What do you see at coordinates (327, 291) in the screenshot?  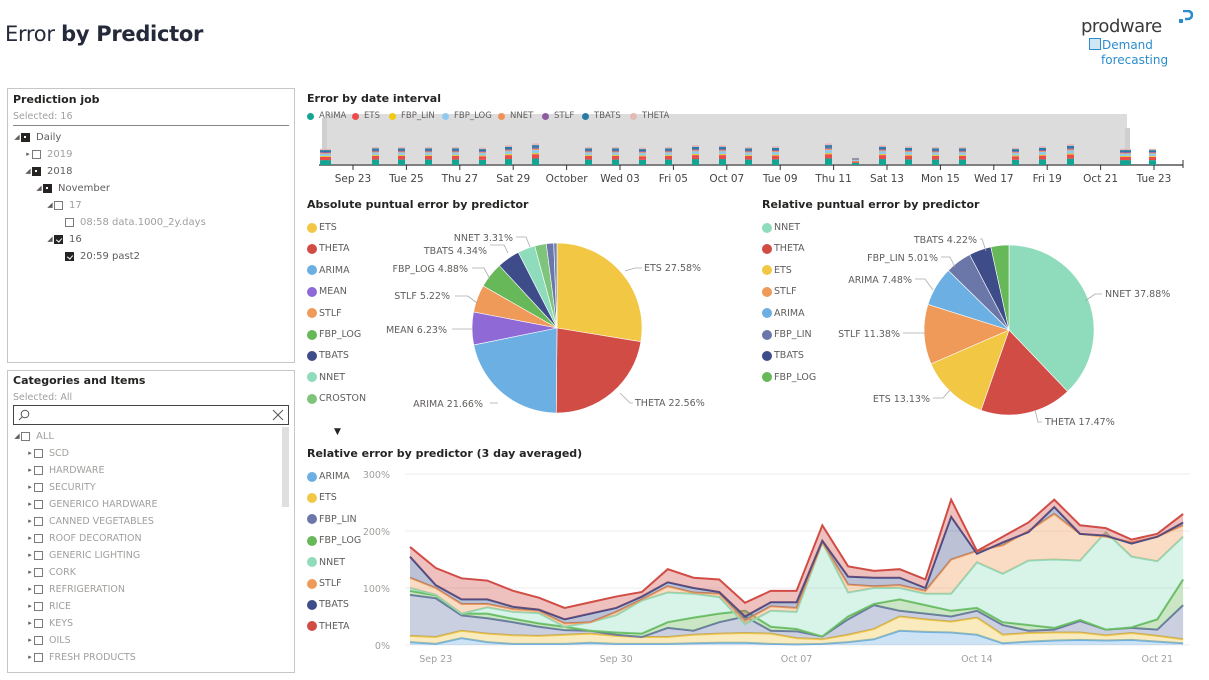 I see `legend-item: MEAN` at bounding box center [327, 291].